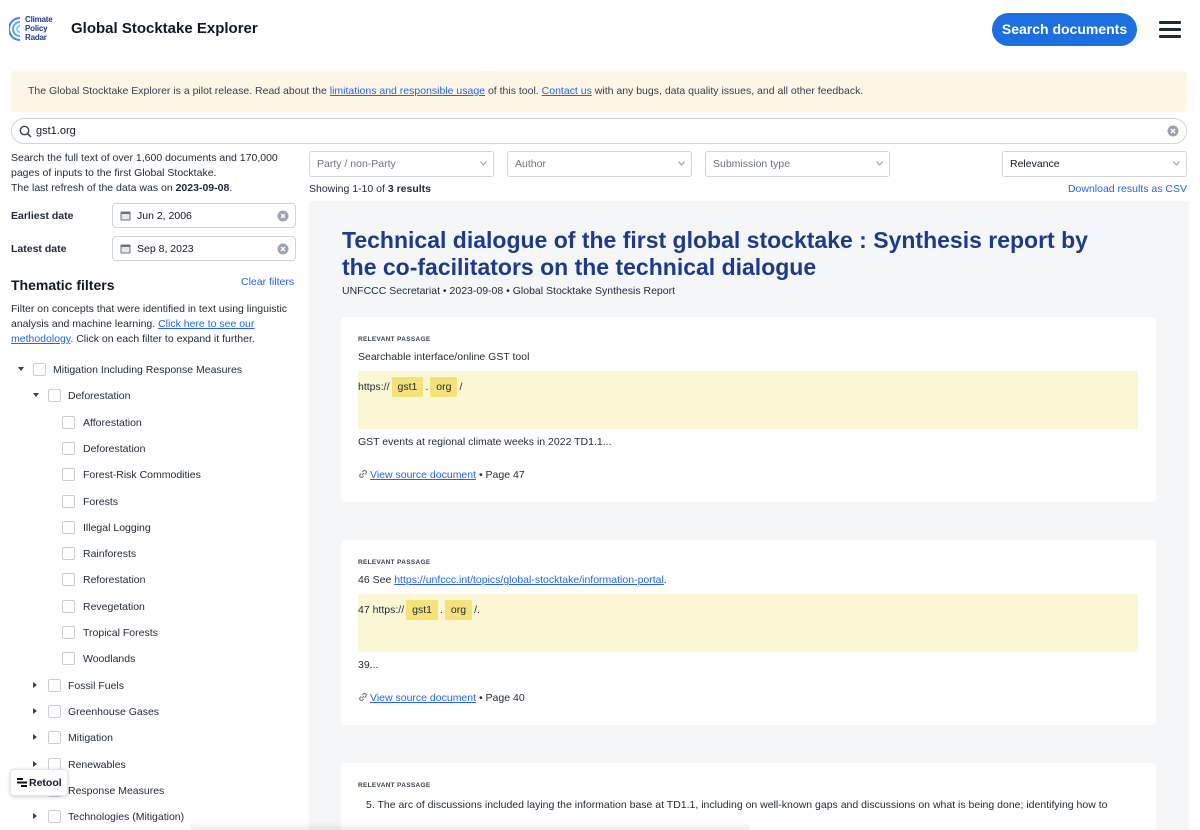  What do you see at coordinates (394, 339) in the screenshot?
I see `relevant-passage-label: RELEVANT PASSAGE` at bounding box center [394, 339].